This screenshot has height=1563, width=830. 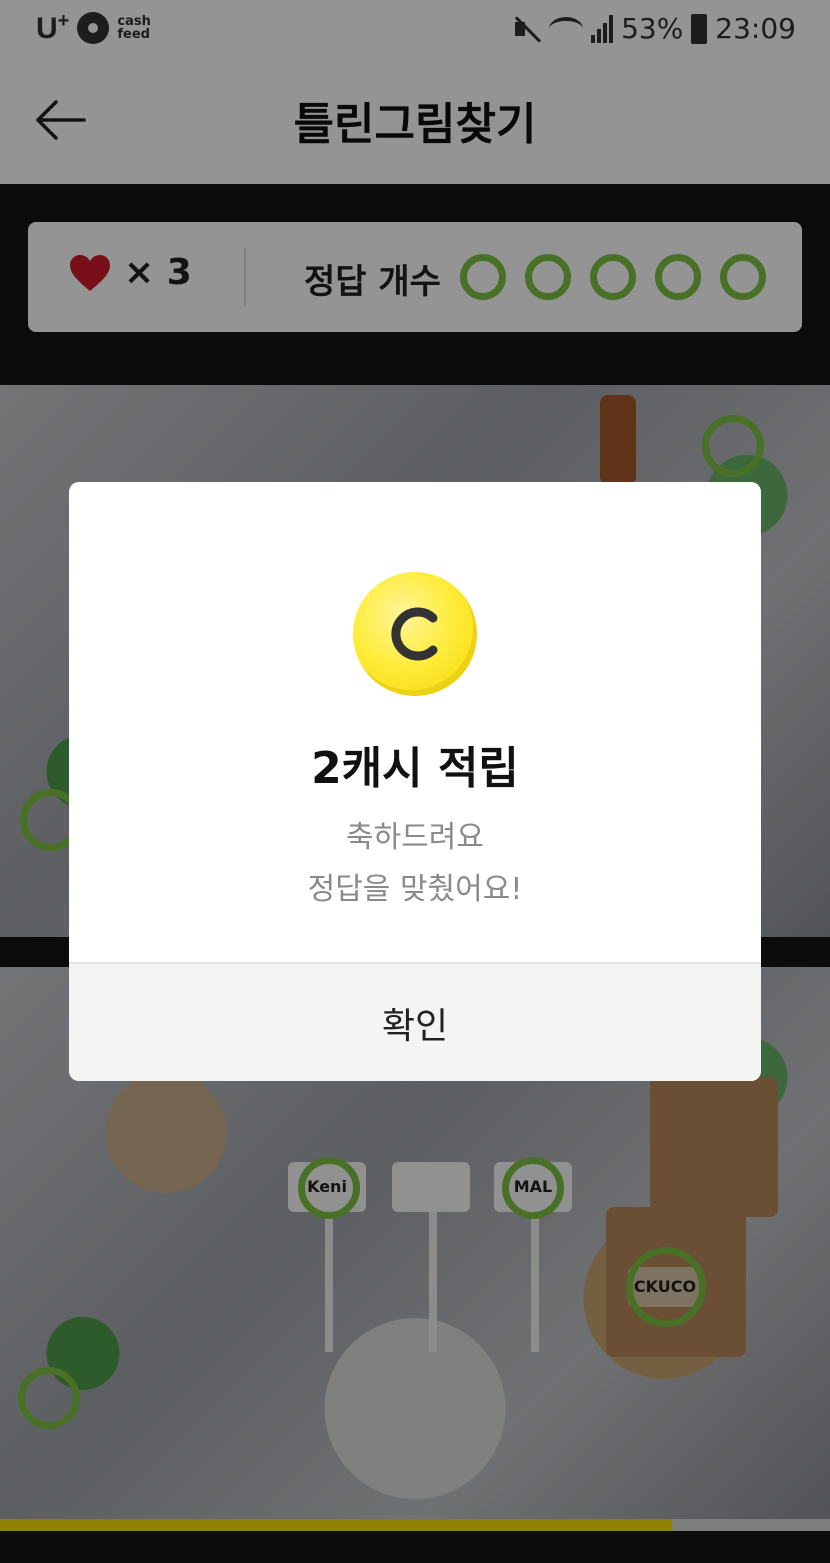 I want to click on confirm-button: 확인, so click(x=415, y=1022).